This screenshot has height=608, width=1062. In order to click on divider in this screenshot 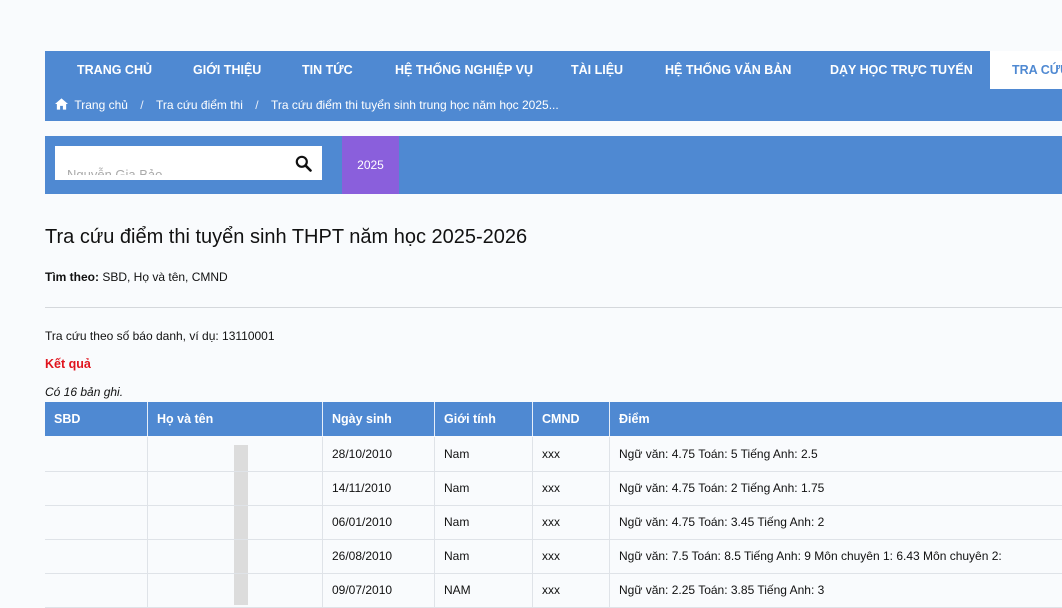, I will do `click(553, 307)`.